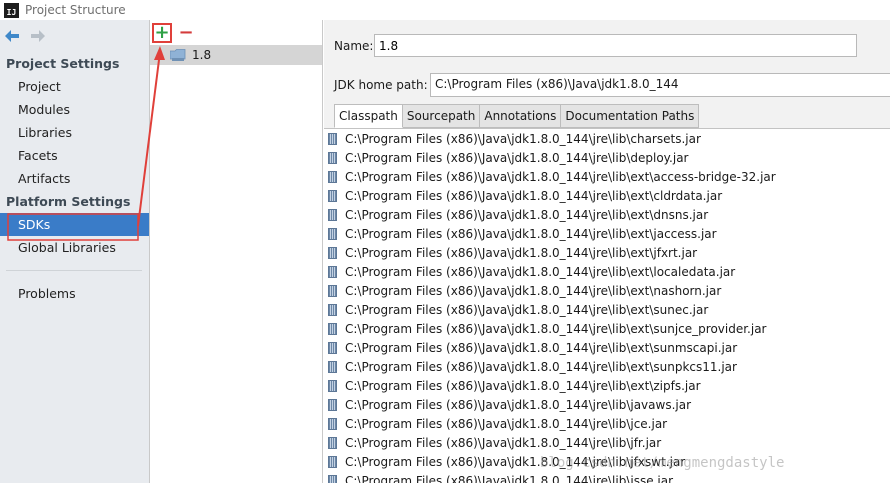 The image size is (890, 483). I want to click on sidebar-item-artifacts: Artifacts, so click(74, 178).